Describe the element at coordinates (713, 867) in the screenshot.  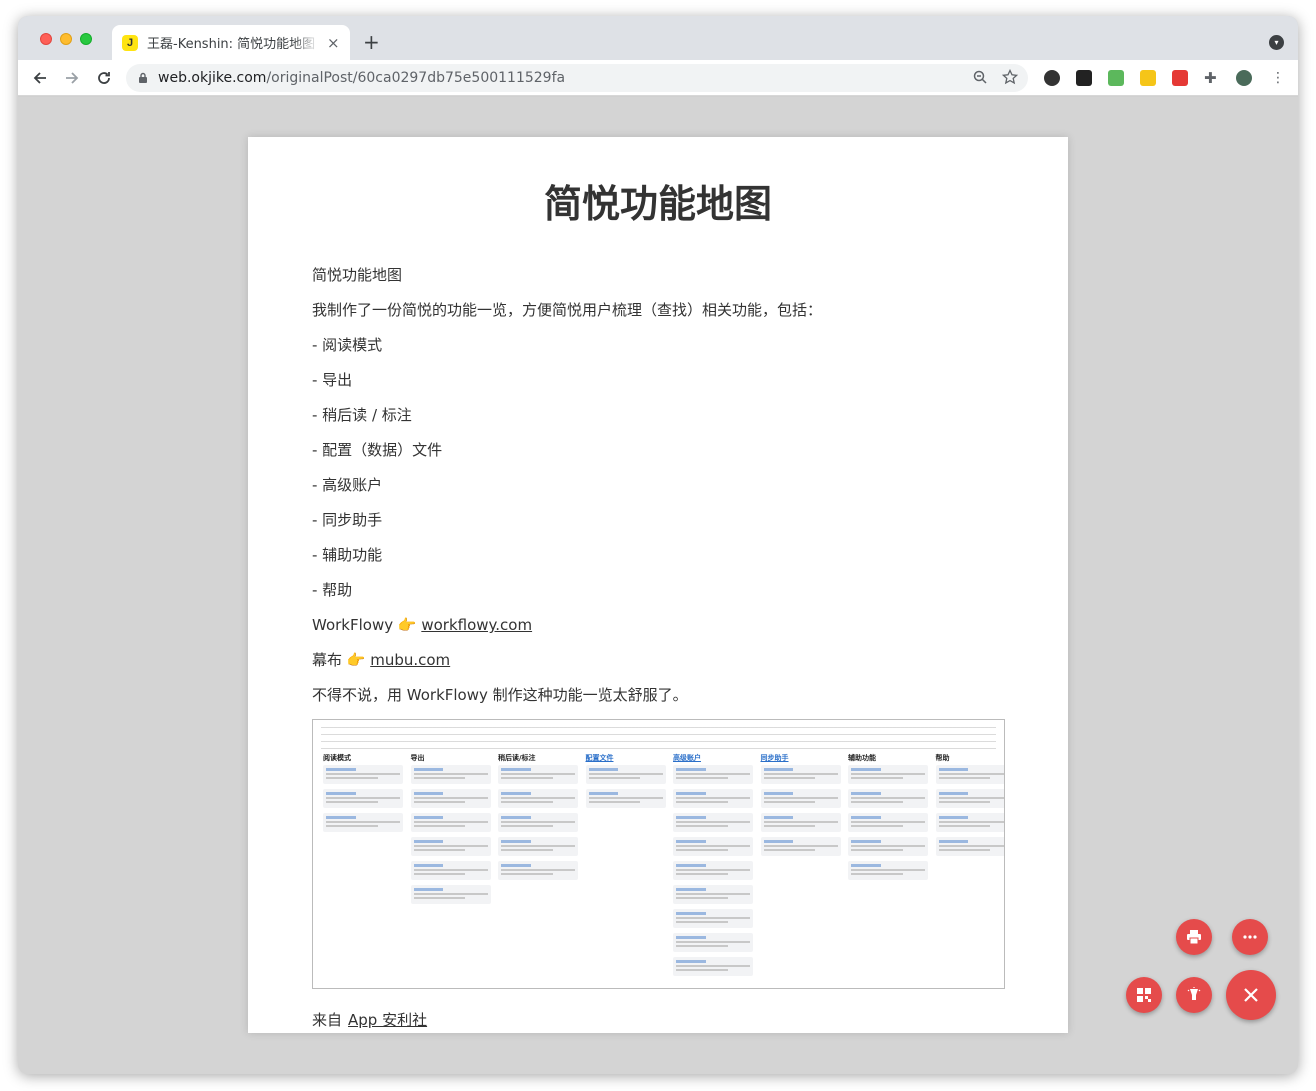
I see `screenshot-column: 高级账户` at that location.